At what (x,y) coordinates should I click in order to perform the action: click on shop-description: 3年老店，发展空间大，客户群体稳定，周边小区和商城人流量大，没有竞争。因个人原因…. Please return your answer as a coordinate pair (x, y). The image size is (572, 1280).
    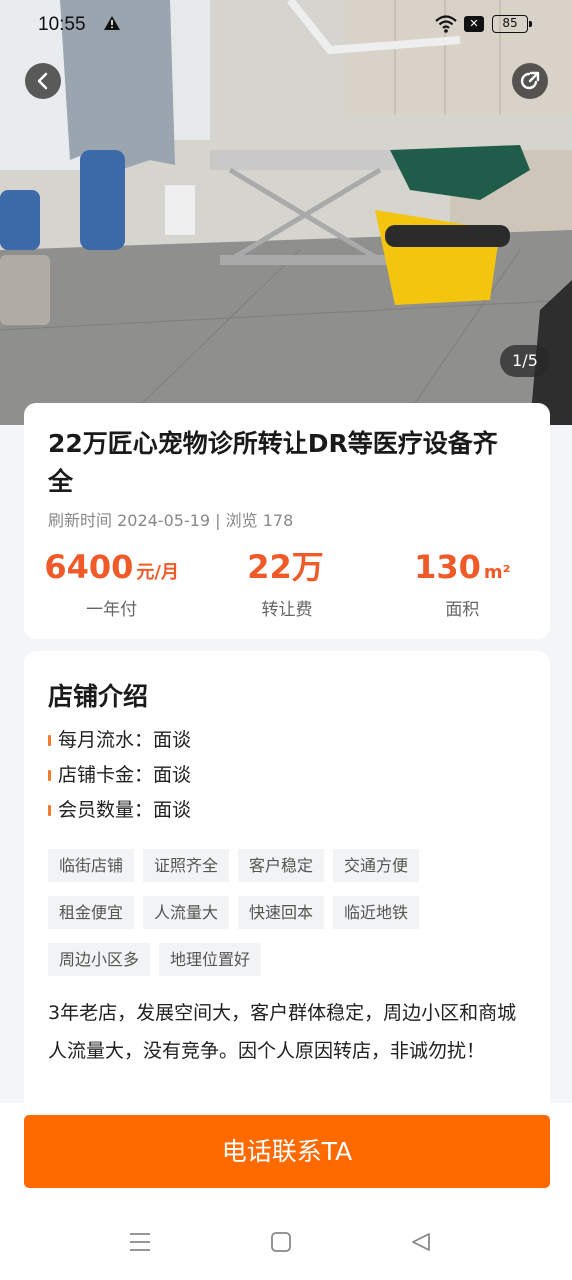
    Looking at the image, I should click on (282, 1032).